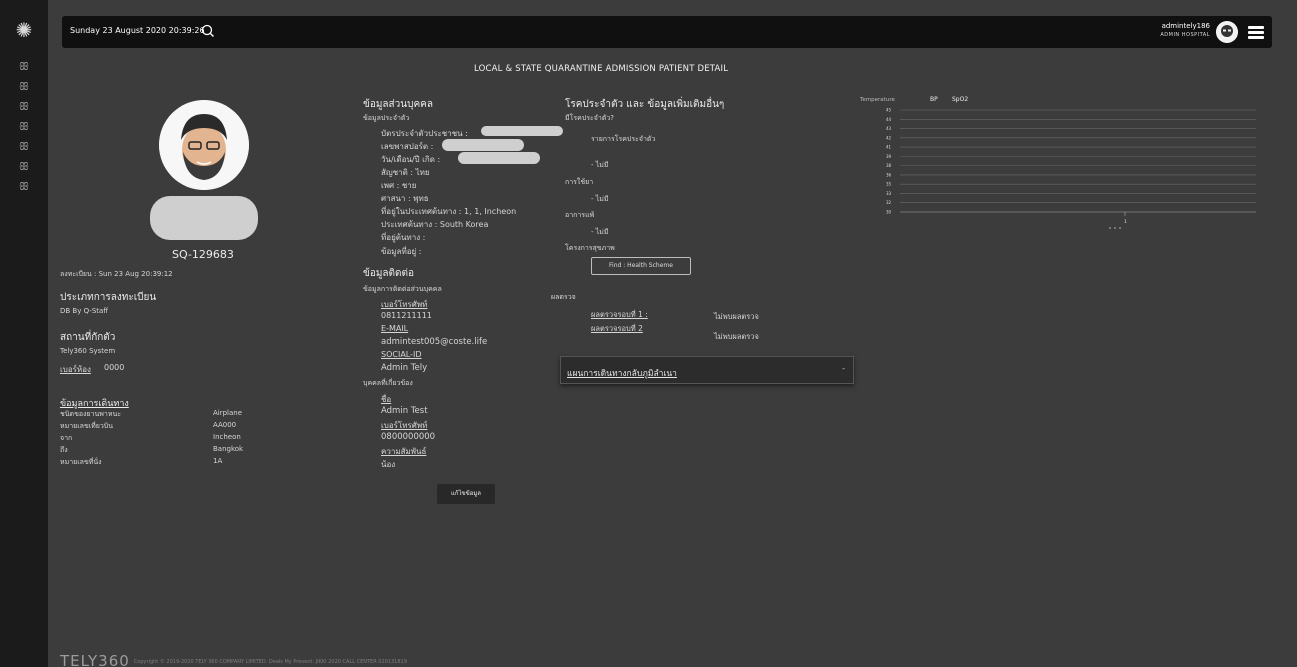 The height and width of the screenshot is (667, 1297). Describe the element at coordinates (395, 328) in the screenshot. I see `email-label: E-MAIL` at that location.